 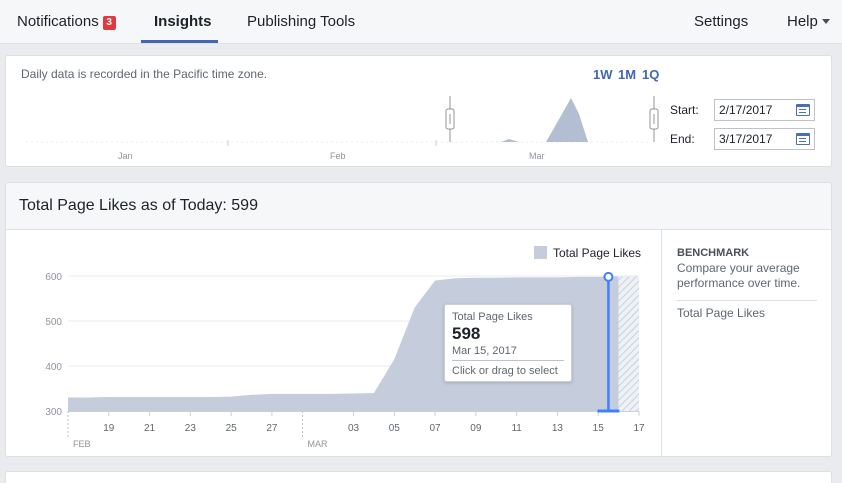 What do you see at coordinates (484, 351) in the screenshot?
I see `tooltip-date: Mar 15, 2017` at bounding box center [484, 351].